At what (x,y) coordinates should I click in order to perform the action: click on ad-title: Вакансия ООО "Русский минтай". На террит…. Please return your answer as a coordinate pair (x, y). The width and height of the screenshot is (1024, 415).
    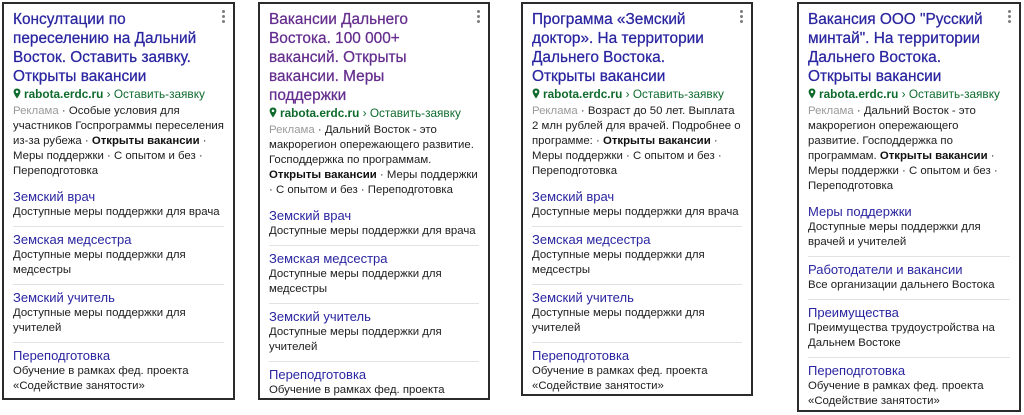
    Looking at the image, I should click on (902, 48).